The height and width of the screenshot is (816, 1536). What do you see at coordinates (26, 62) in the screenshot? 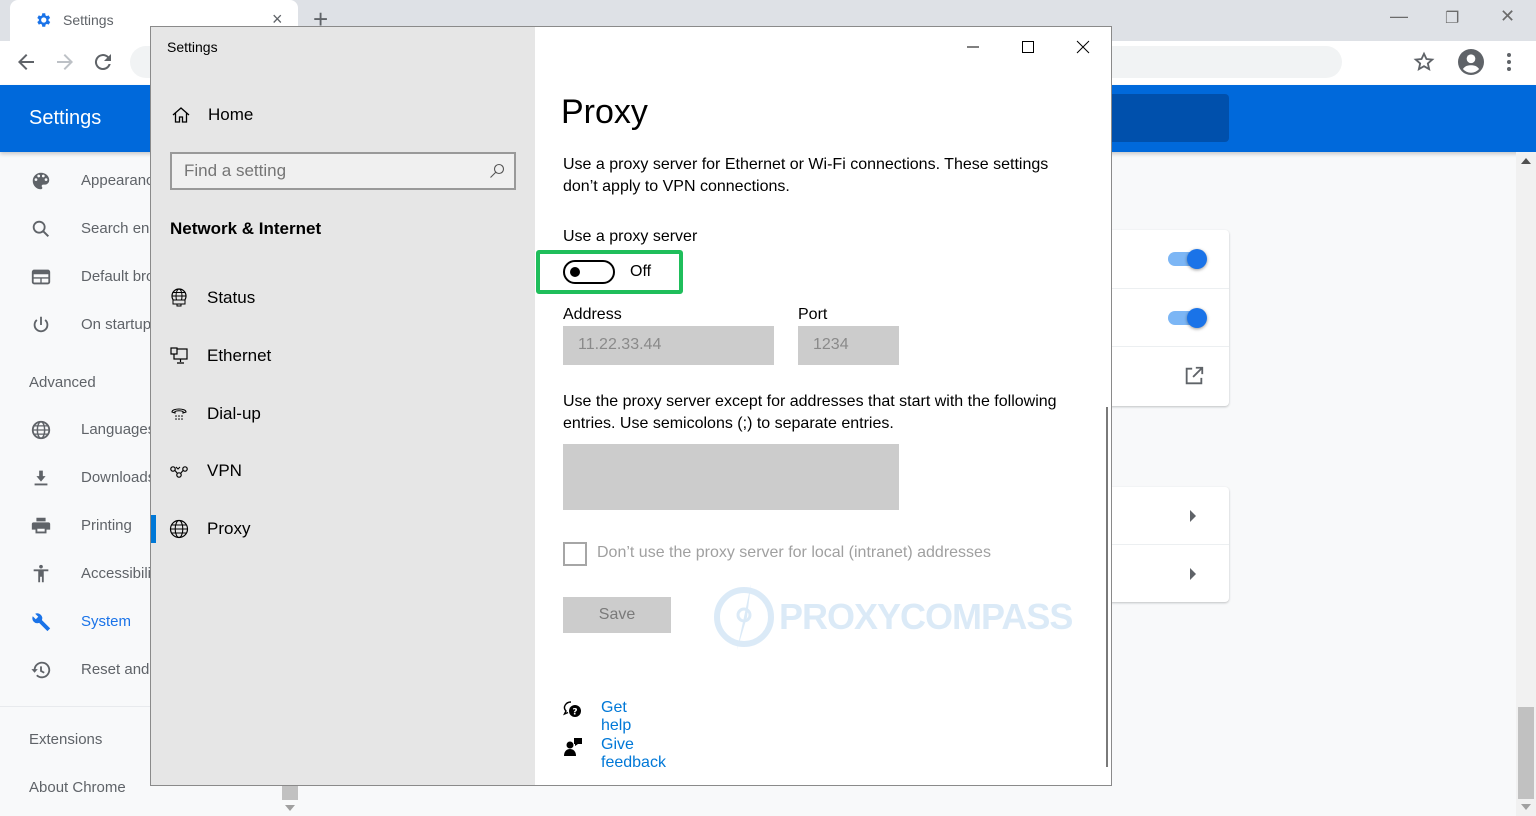
I see `back-icon` at bounding box center [26, 62].